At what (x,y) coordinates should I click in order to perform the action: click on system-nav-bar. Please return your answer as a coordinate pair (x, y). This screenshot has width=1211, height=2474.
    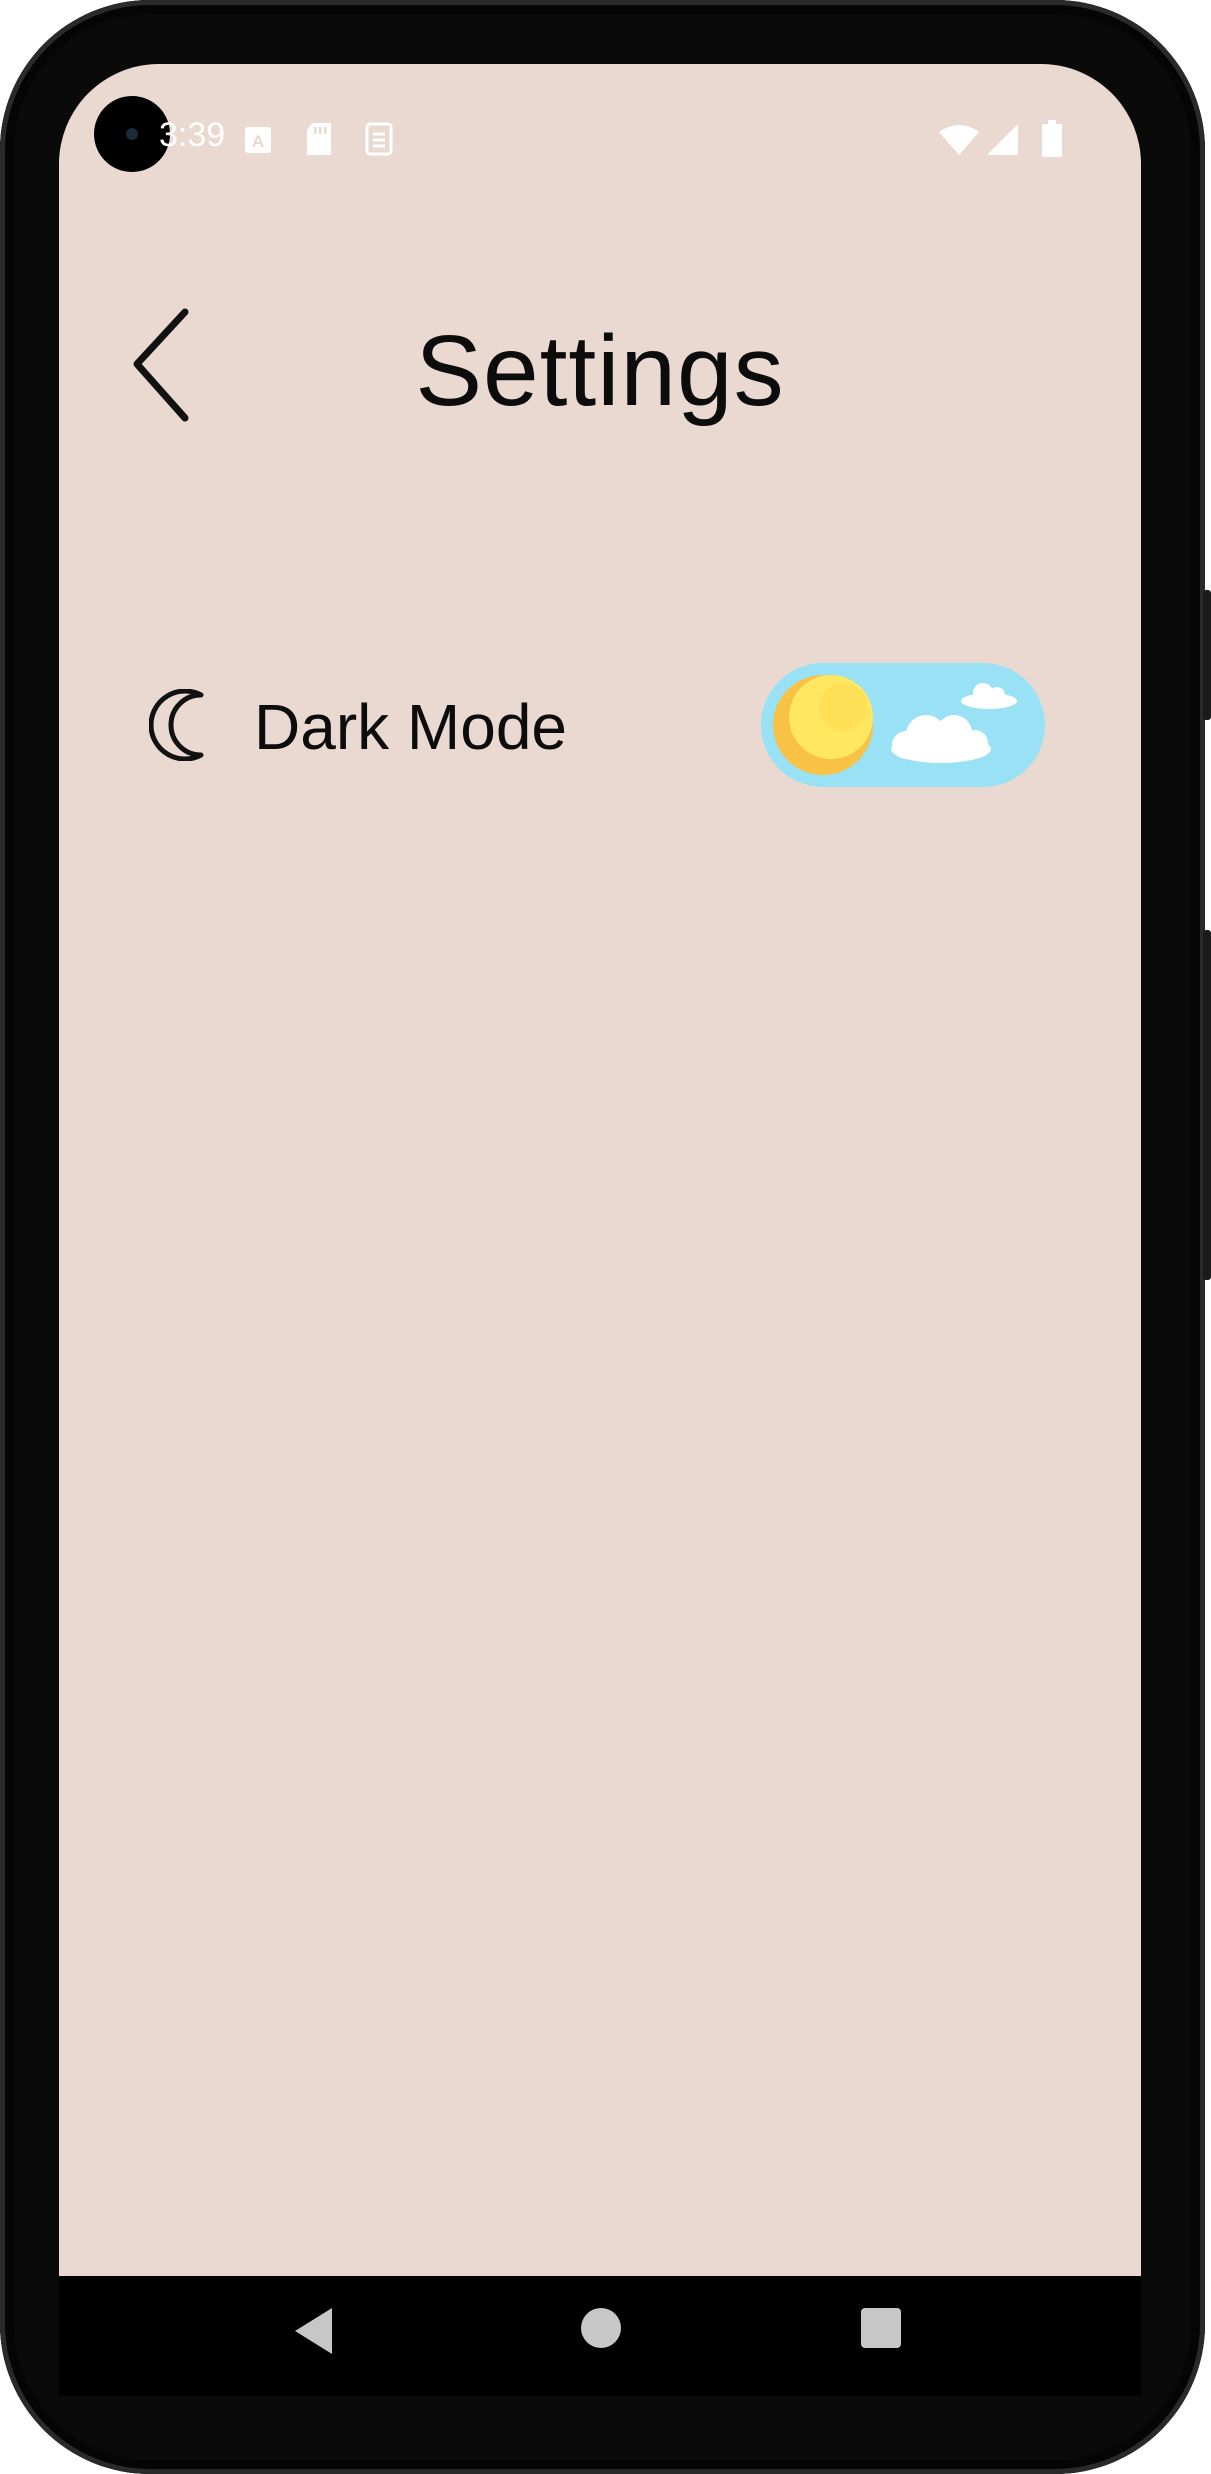
    Looking at the image, I should click on (600, 2336).